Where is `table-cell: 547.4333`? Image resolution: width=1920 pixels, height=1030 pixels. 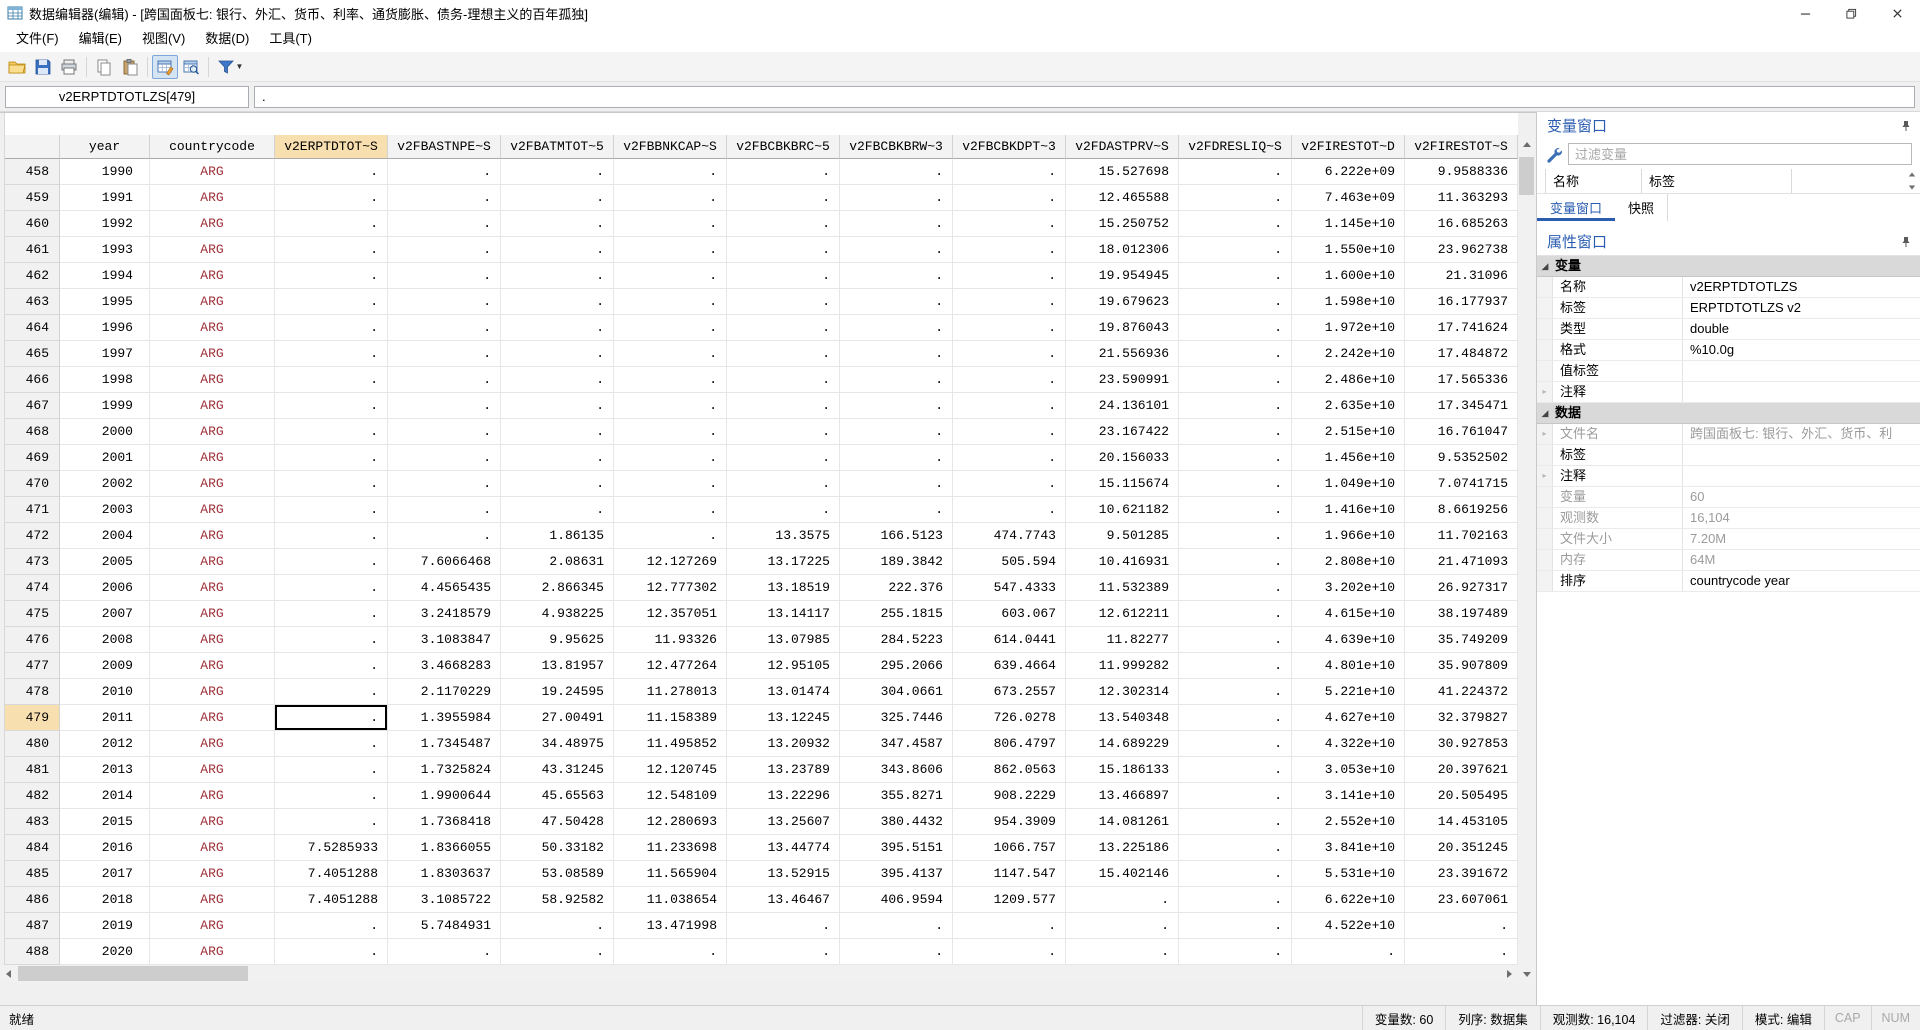
table-cell: 547.4333 is located at coordinates (1009, 588).